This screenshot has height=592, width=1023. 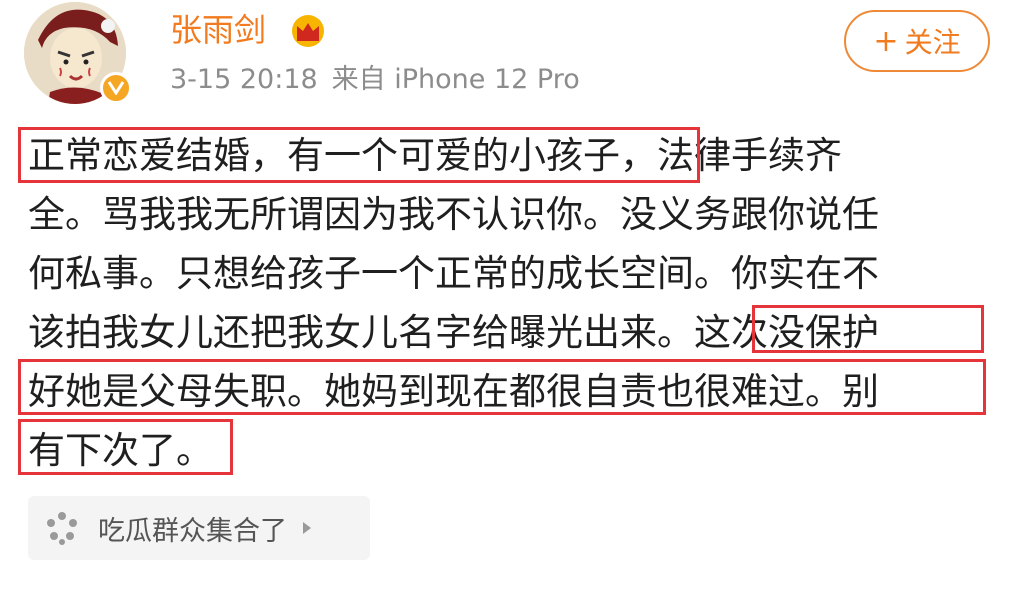 I want to click on post-line: 该拍我女儿还把我女儿名字给曝光出来。这次没保护, so click(x=453, y=332).